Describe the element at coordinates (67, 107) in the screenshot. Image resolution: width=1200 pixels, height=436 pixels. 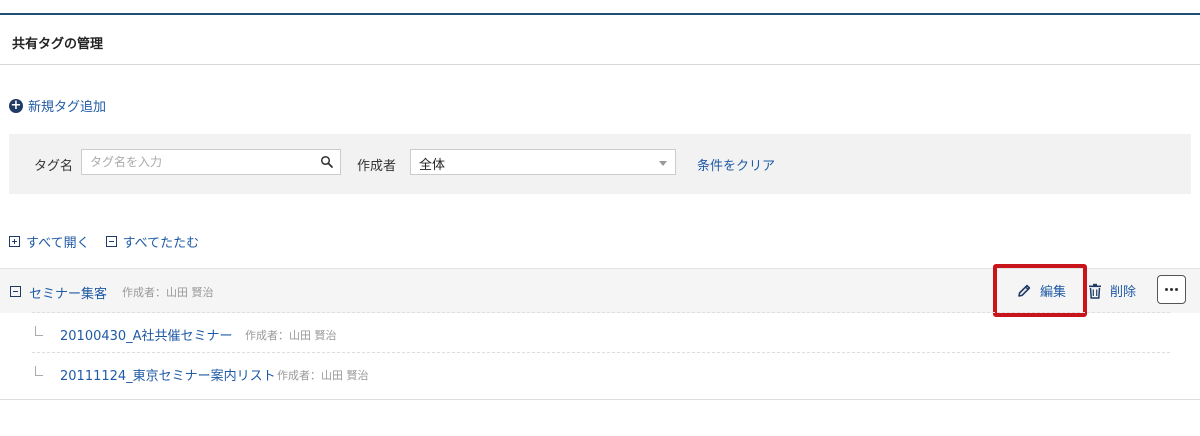
I see `add-tag-label: 新規タグ追加` at that location.